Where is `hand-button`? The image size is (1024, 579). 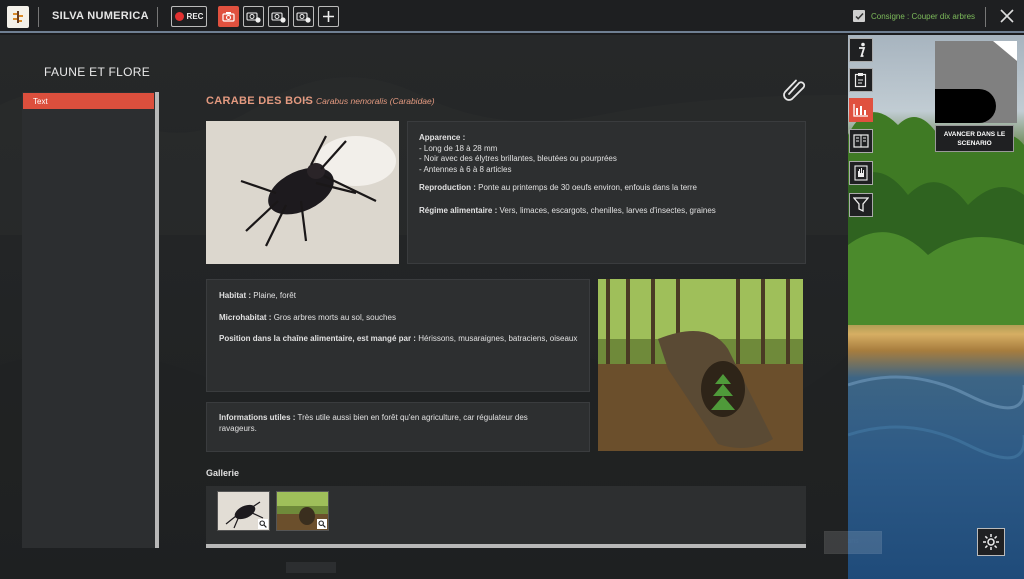
hand-button is located at coordinates (861, 173).